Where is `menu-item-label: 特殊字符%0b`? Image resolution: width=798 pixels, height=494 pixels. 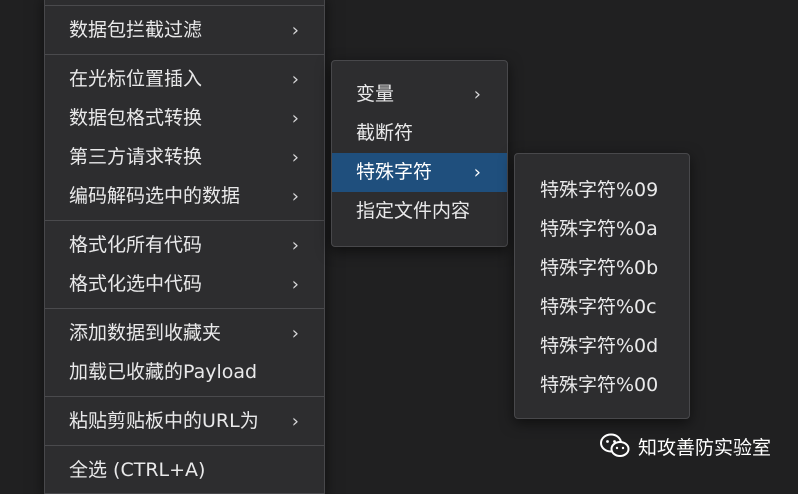 menu-item-label: 特殊字符%0b is located at coordinates (599, 268).